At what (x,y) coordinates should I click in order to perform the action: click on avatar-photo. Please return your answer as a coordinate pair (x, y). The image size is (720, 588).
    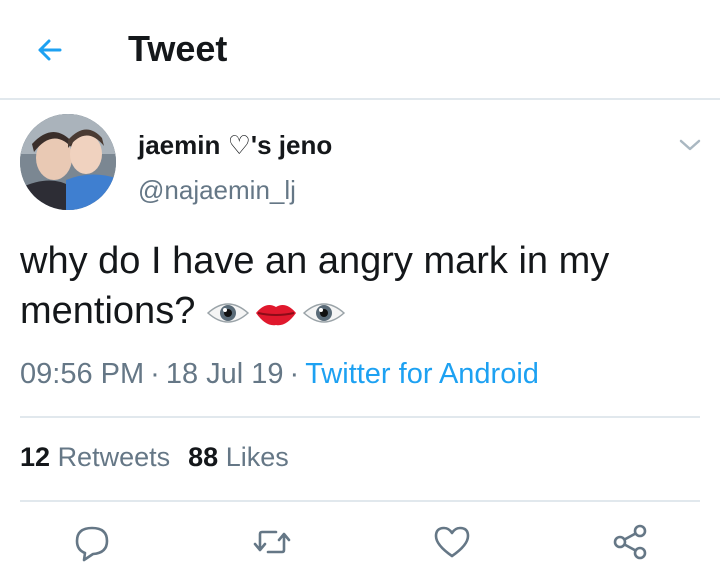
    Looking at the image, I should click on (68, 162).